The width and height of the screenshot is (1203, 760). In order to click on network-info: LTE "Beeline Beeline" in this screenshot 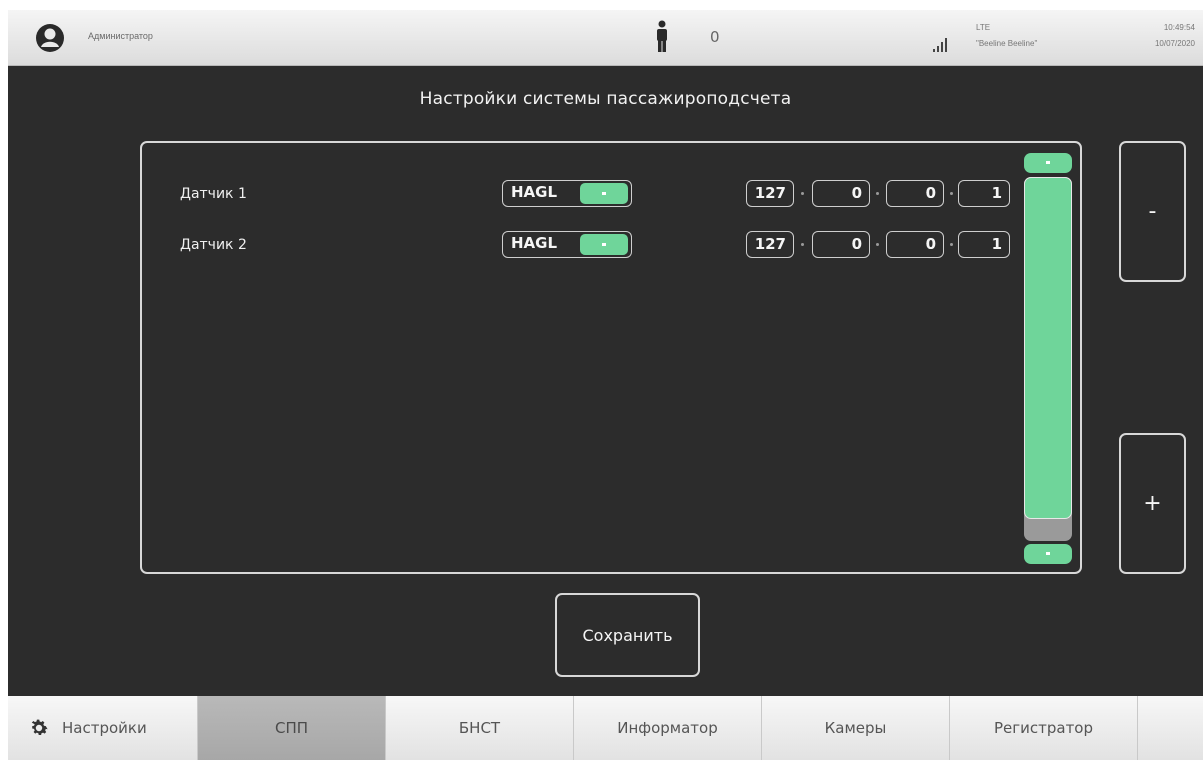, I will do `click(1006, 36)`.